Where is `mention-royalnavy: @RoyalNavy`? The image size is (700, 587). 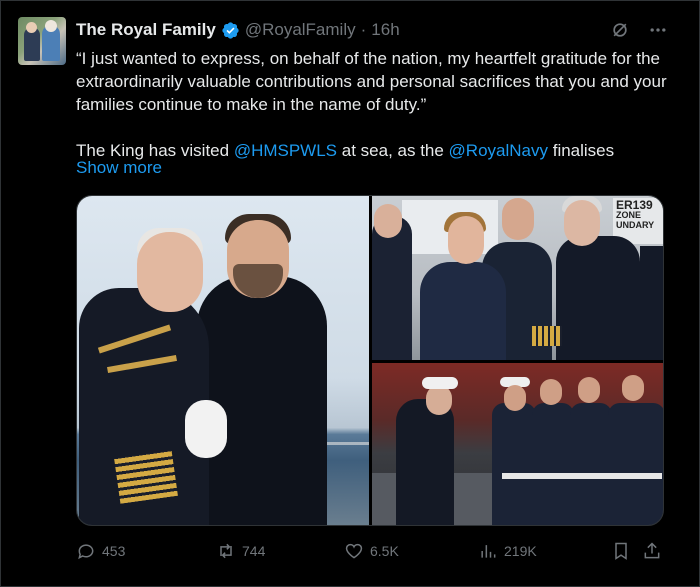
mention-royalnavy: @RoyalNavy is located at coordinates (498, 150).